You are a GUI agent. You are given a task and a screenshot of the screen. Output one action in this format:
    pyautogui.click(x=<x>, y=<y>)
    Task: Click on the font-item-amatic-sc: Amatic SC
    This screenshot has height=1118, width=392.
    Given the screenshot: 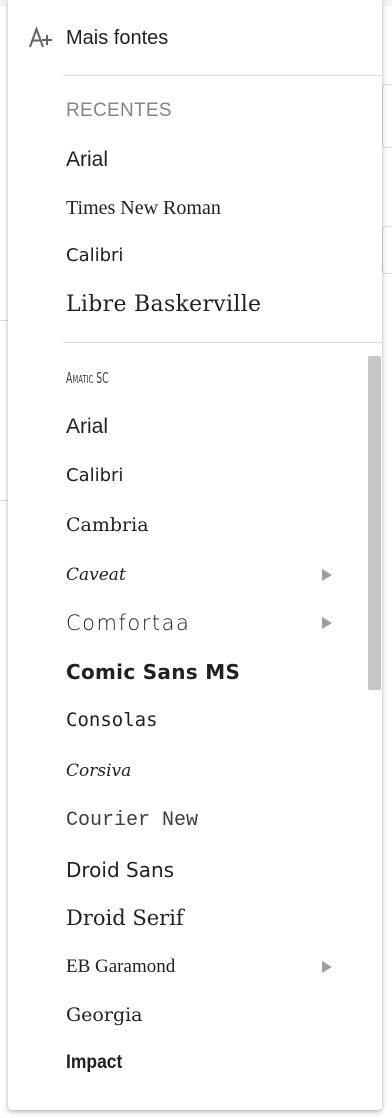 What is the action you would take?
    pyautogui.click(x=188, y=378)
    